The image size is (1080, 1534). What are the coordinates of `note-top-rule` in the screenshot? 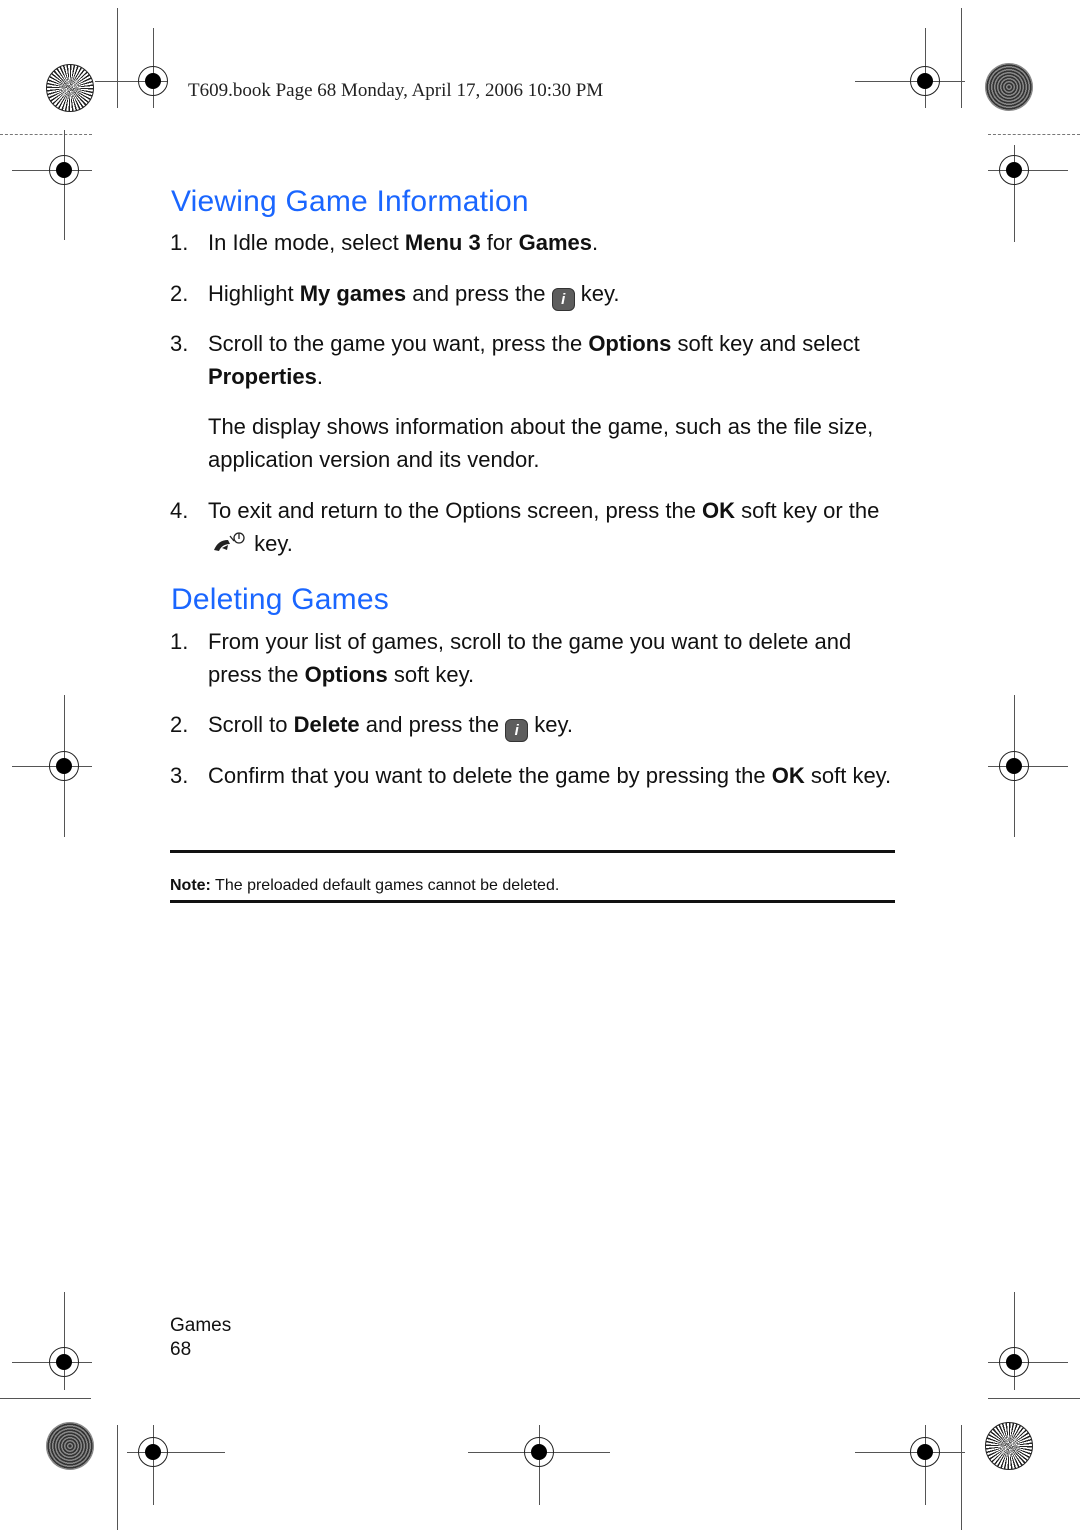 It's located at (532, 851).